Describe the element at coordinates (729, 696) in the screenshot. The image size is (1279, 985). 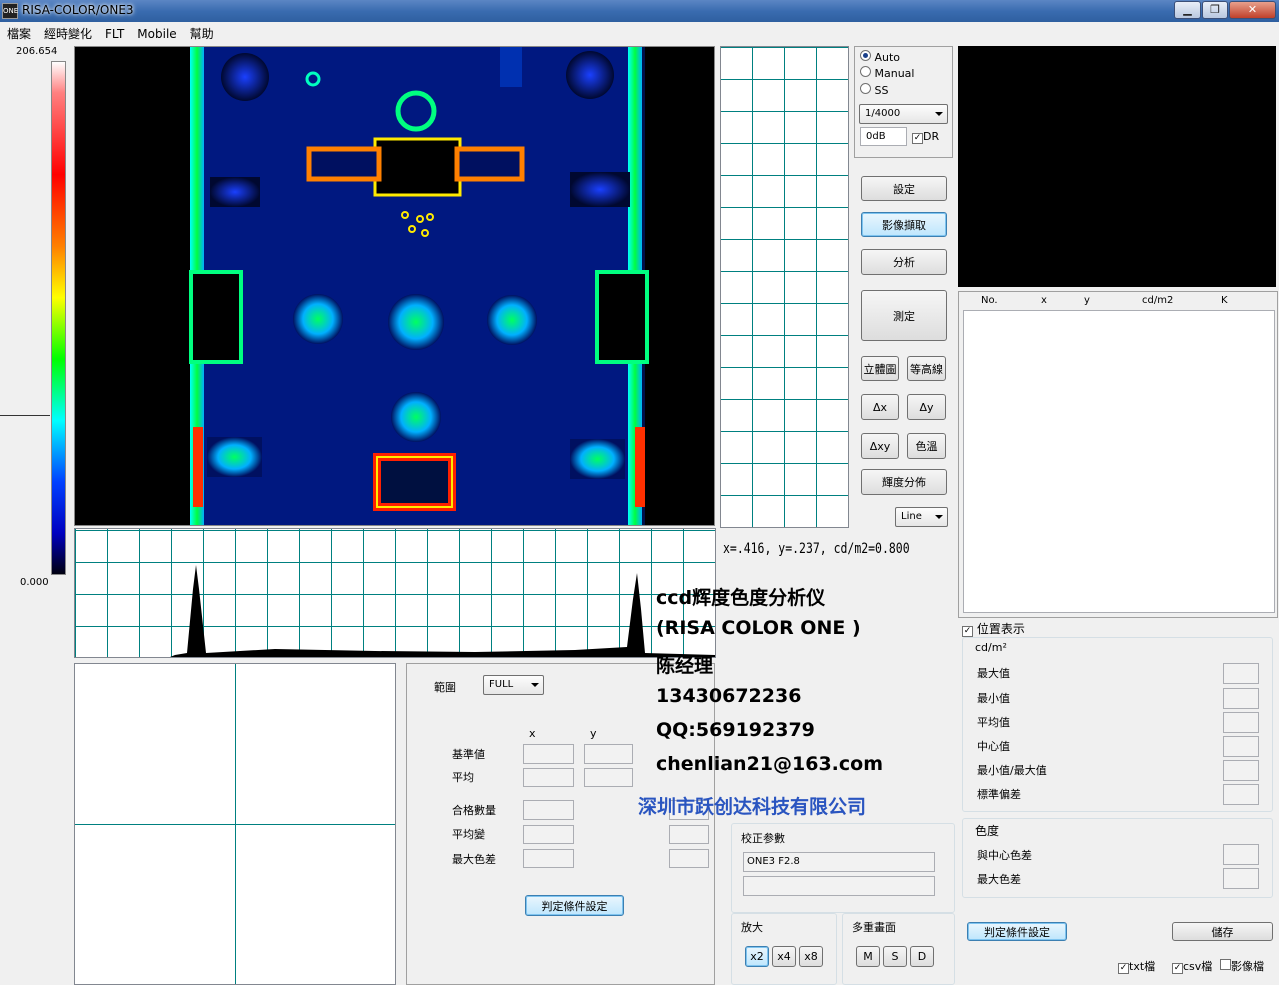
I see `watermark-phone: 13430672236` at that location.